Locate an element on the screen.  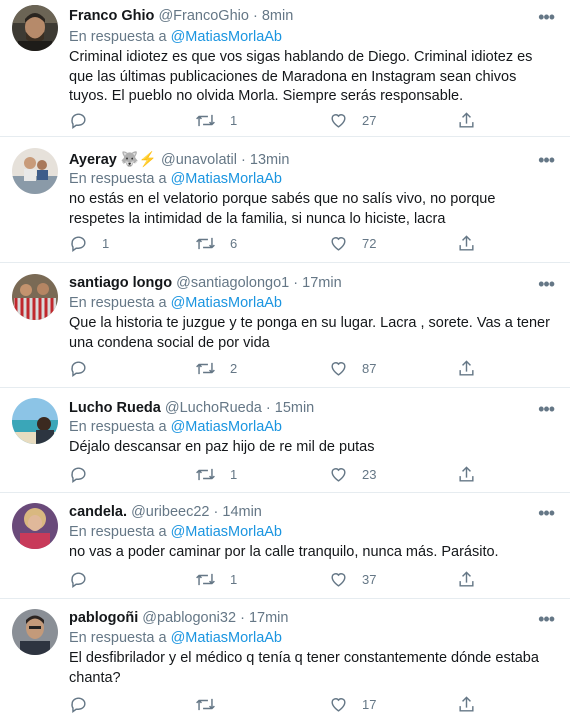
author-handle: @LuchoRueda is located at coordinates (213, 408).